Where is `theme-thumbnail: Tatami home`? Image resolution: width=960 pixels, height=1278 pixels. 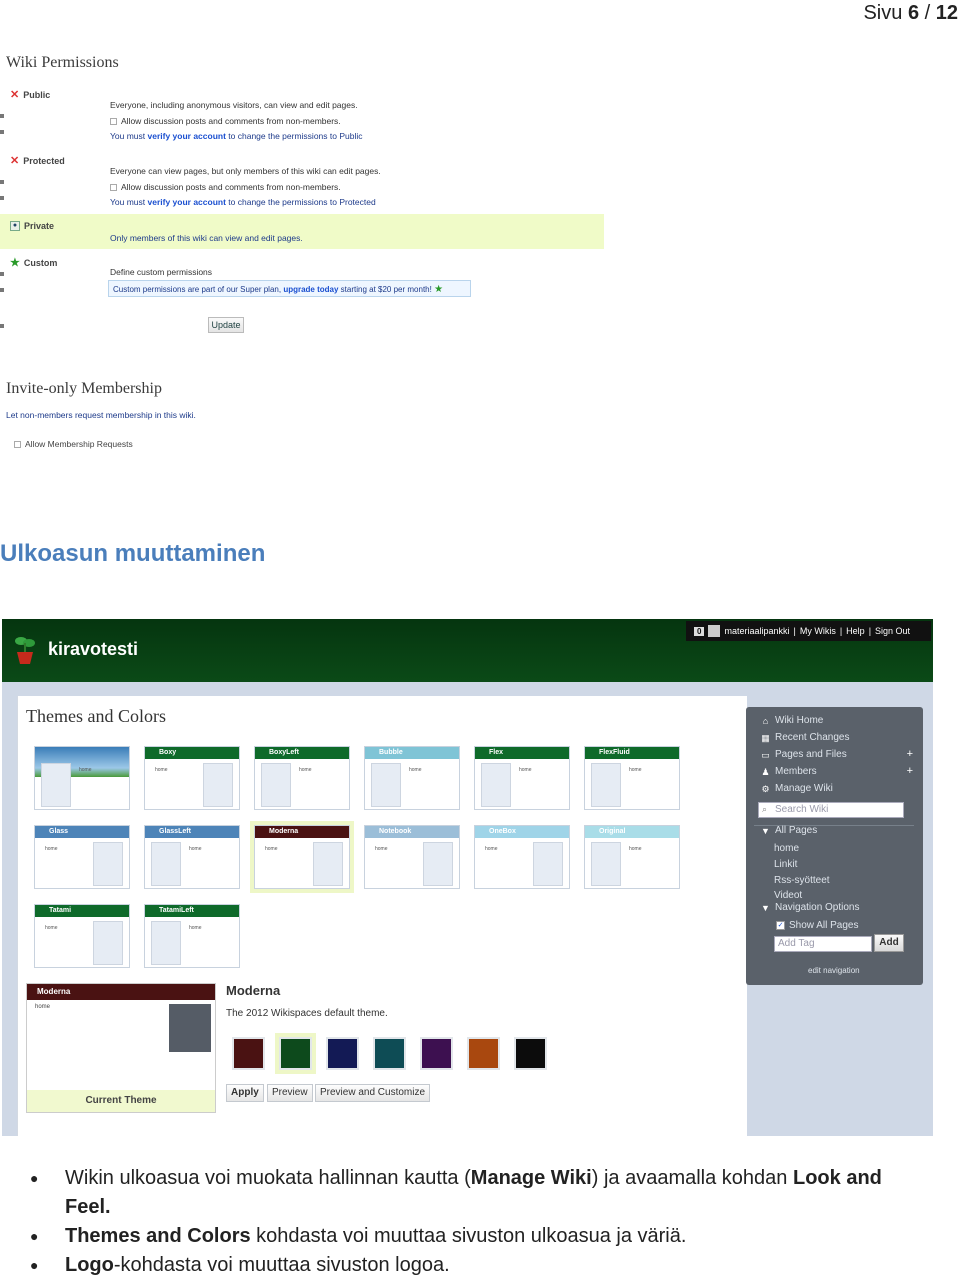 theme-thumbnail: Tatami home is located at coordinates (82, 936).